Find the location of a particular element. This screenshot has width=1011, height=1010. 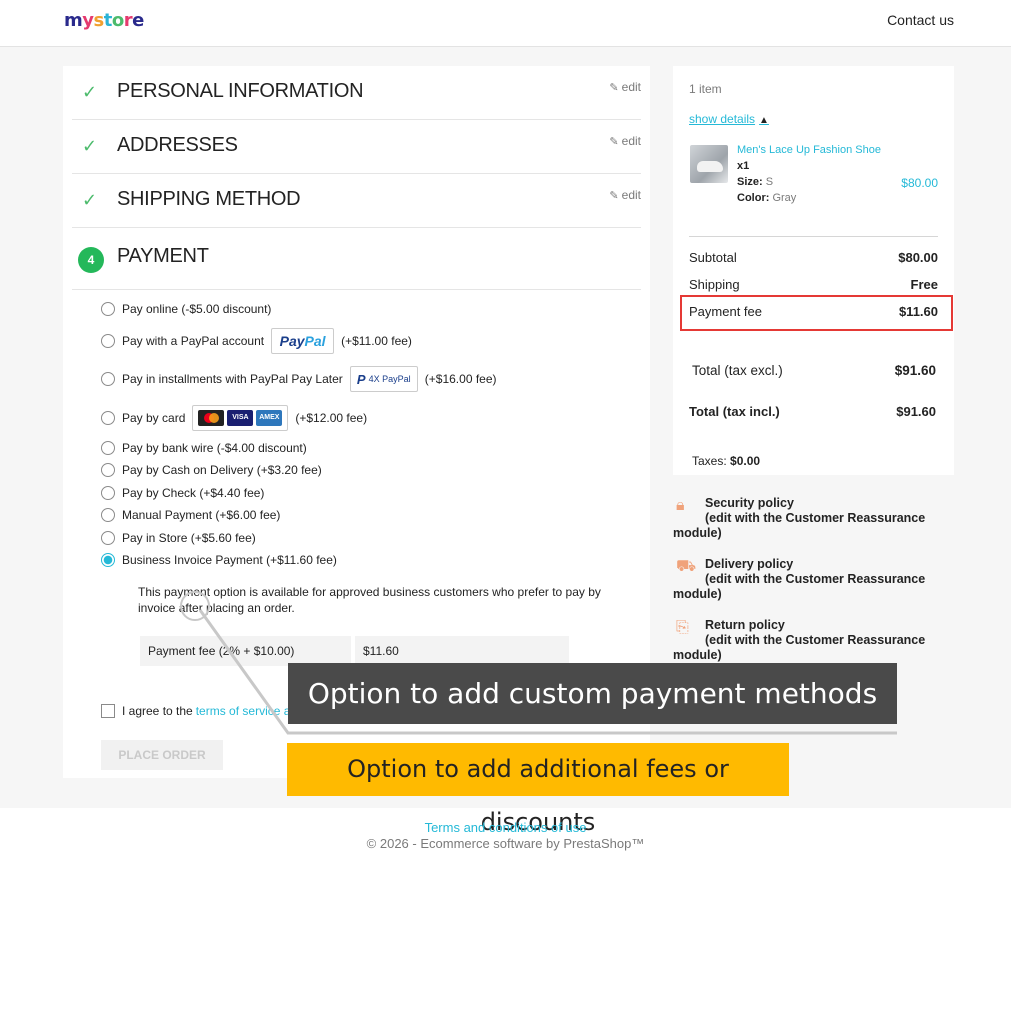

terms-and-conditions-link: Terms and conditions of use is located at coordinates (505, 827).